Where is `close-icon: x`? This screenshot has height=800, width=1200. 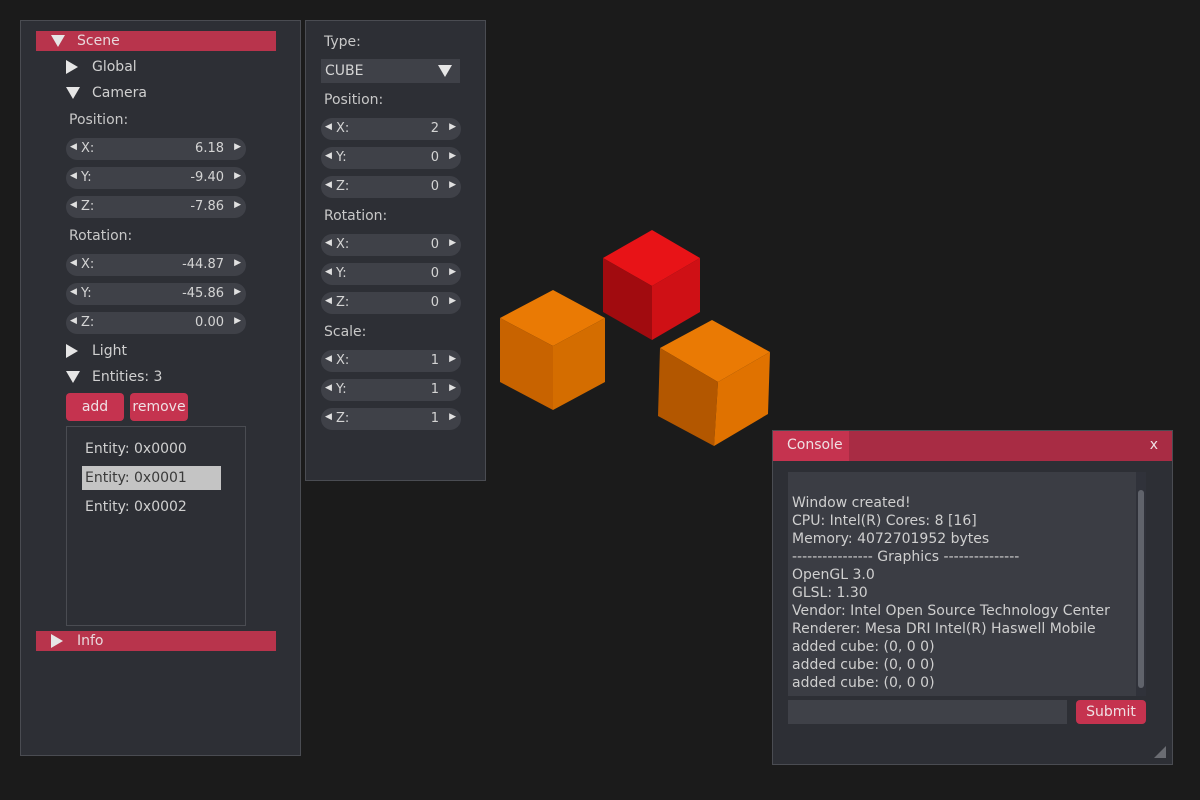 close-icon: x is located at coordinates (1154, 445).